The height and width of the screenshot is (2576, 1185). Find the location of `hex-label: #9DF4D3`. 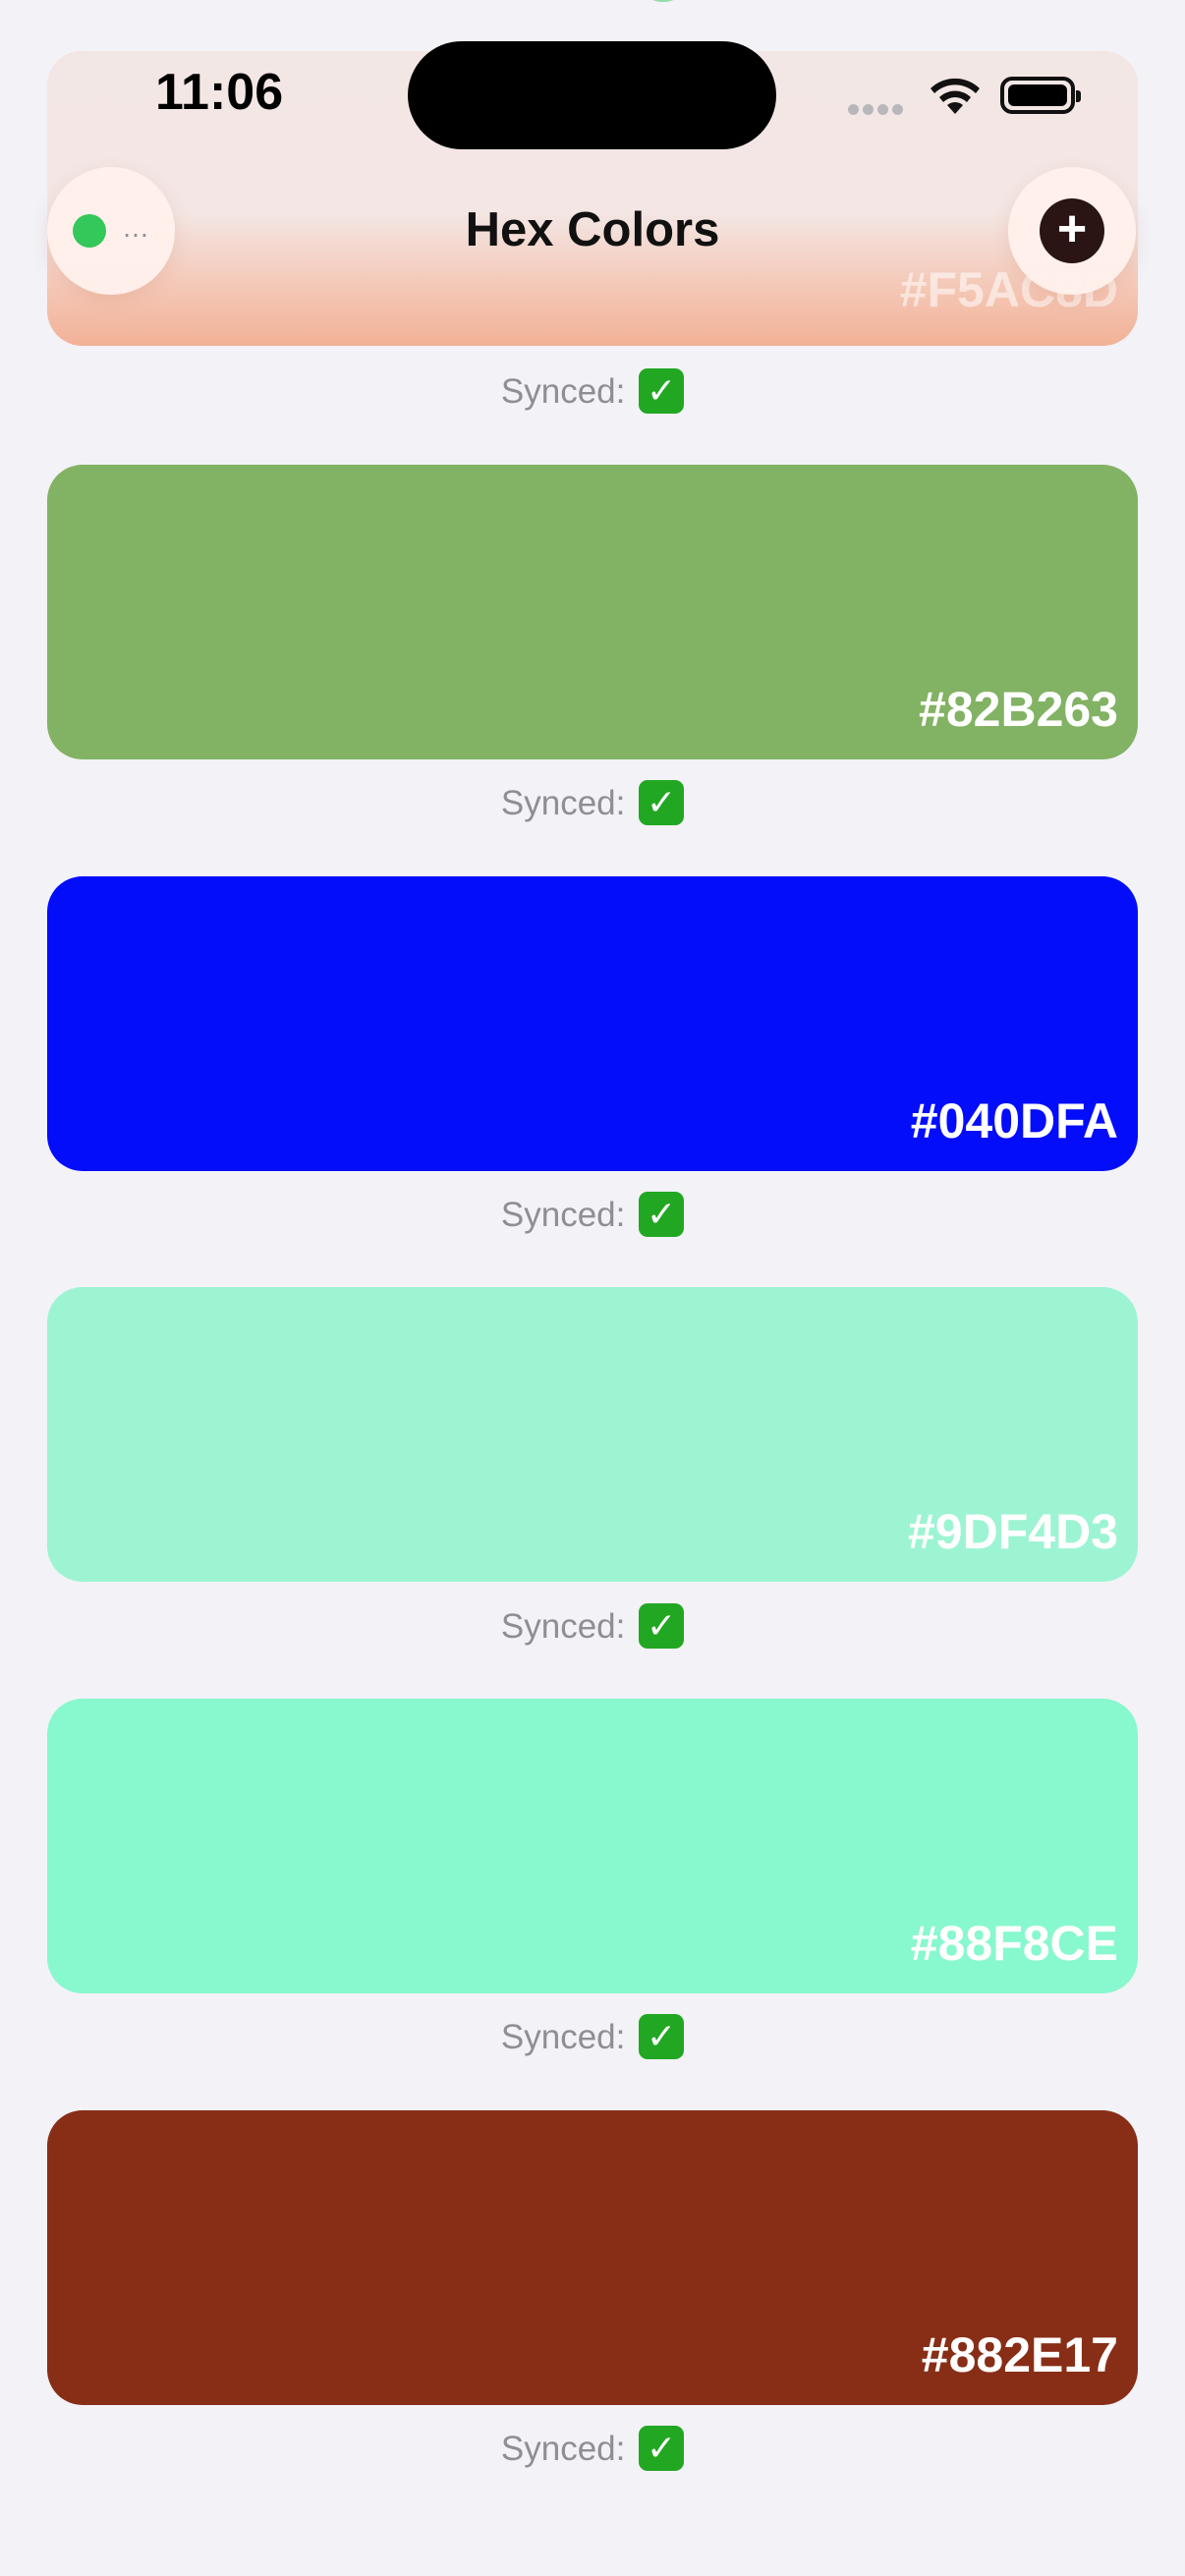

hex-label: #9DF4D3 is located at coordinates (1013, 1531).